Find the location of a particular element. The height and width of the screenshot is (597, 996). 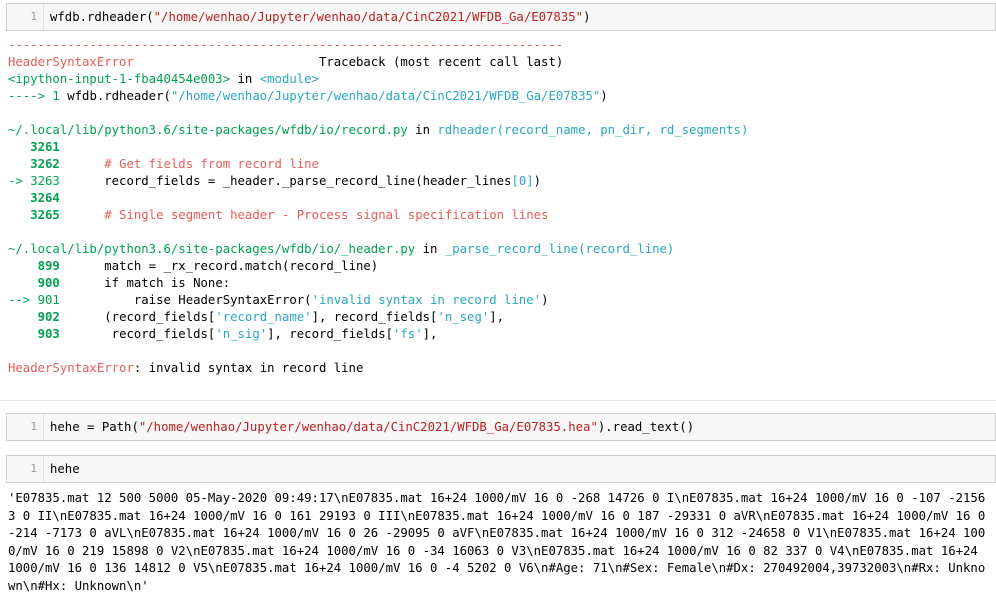

var: hehe is located at coordinates (69, 427).